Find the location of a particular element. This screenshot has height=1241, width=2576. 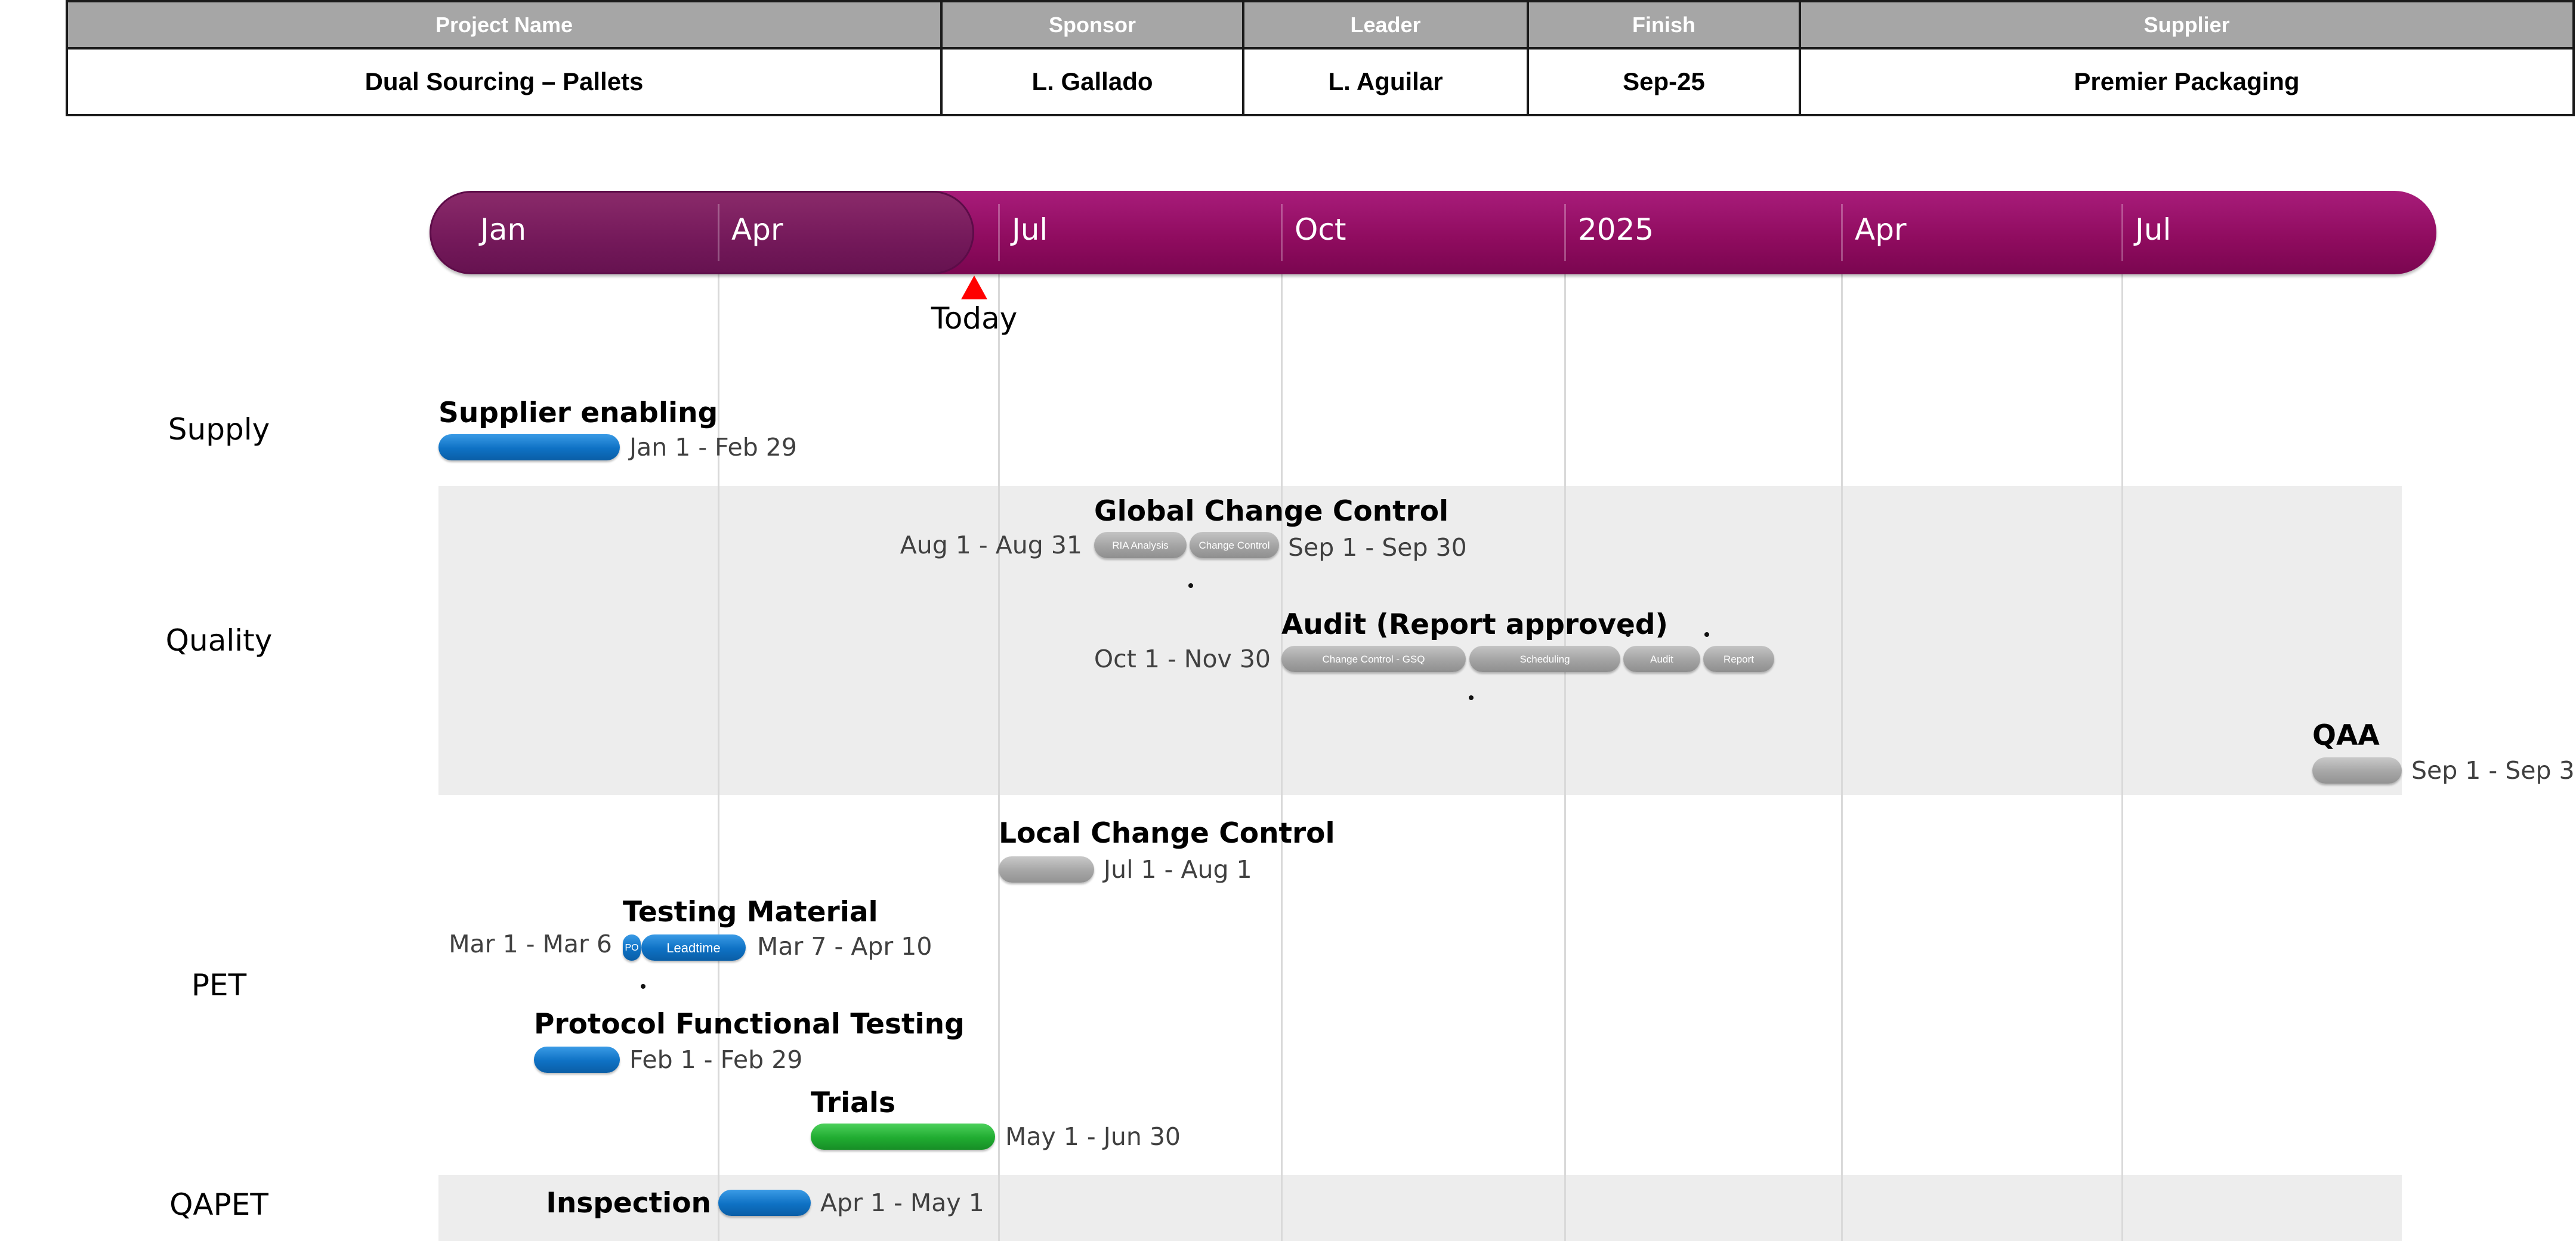

task-date-label: Jul 1 - Aug 1 is located at coordinates (1178, 869).